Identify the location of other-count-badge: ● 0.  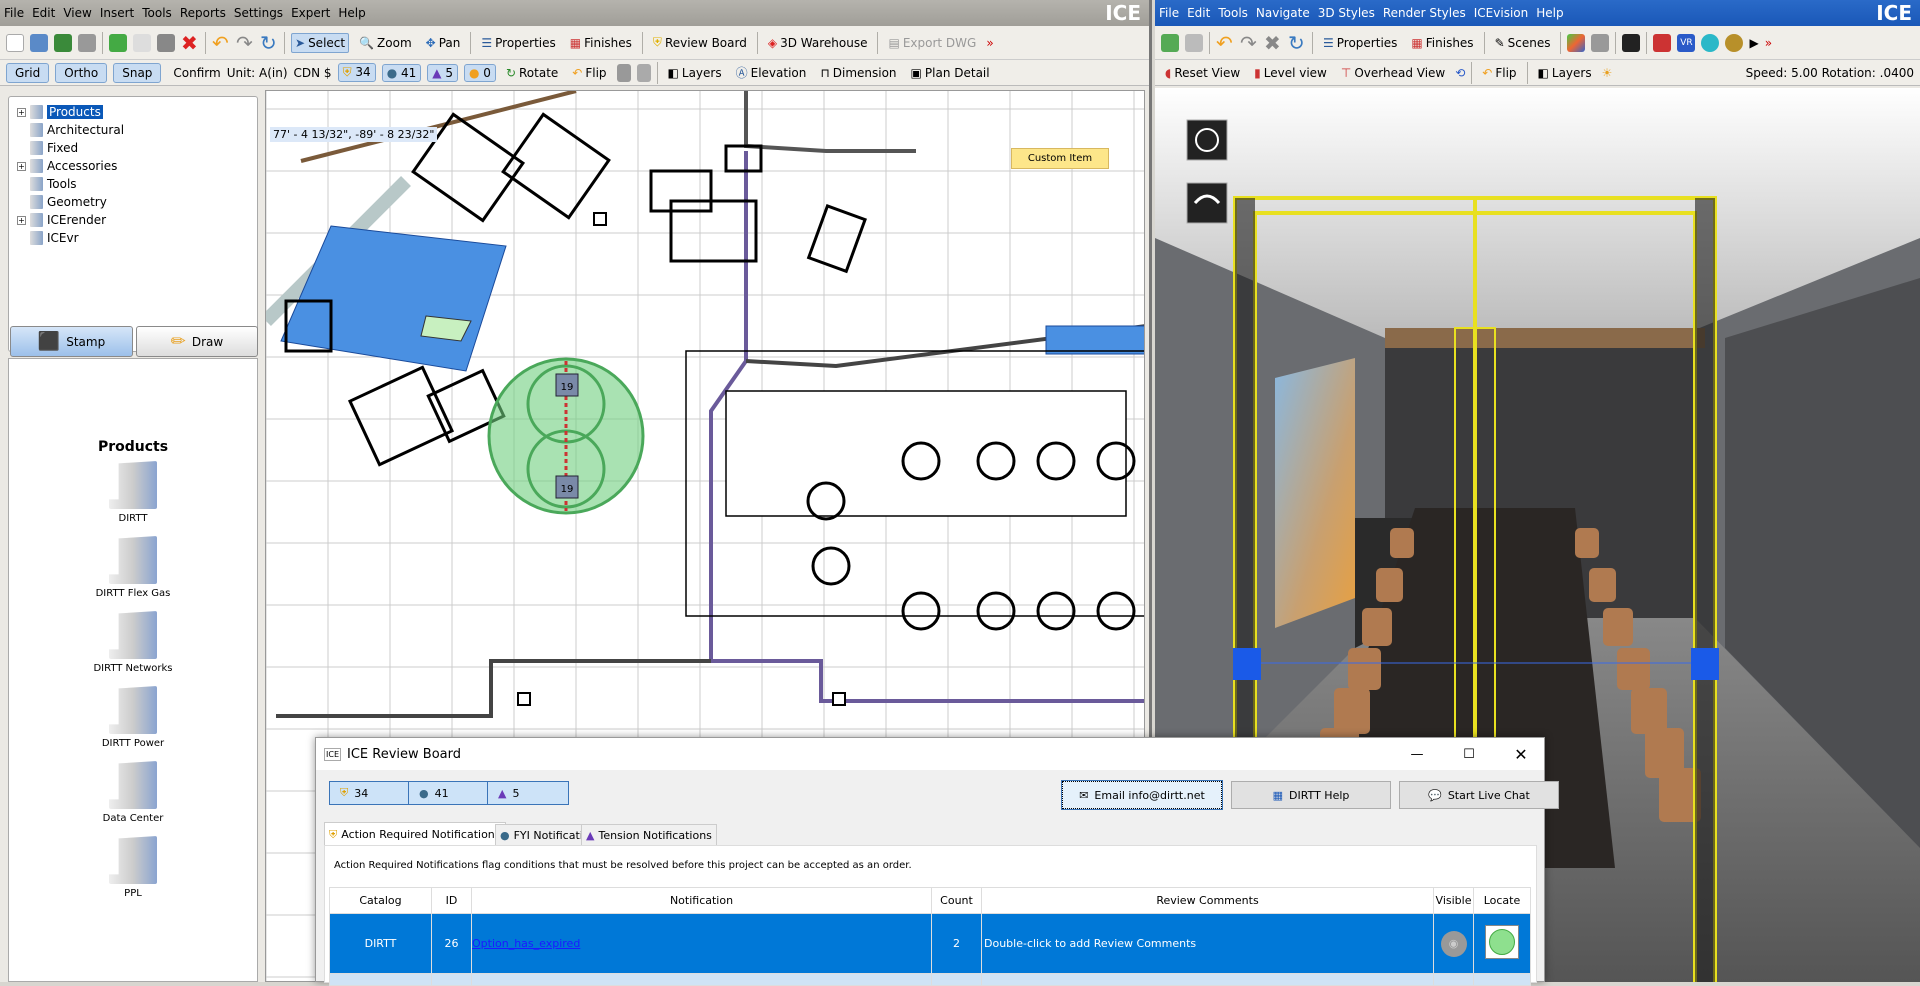
(479, 72).